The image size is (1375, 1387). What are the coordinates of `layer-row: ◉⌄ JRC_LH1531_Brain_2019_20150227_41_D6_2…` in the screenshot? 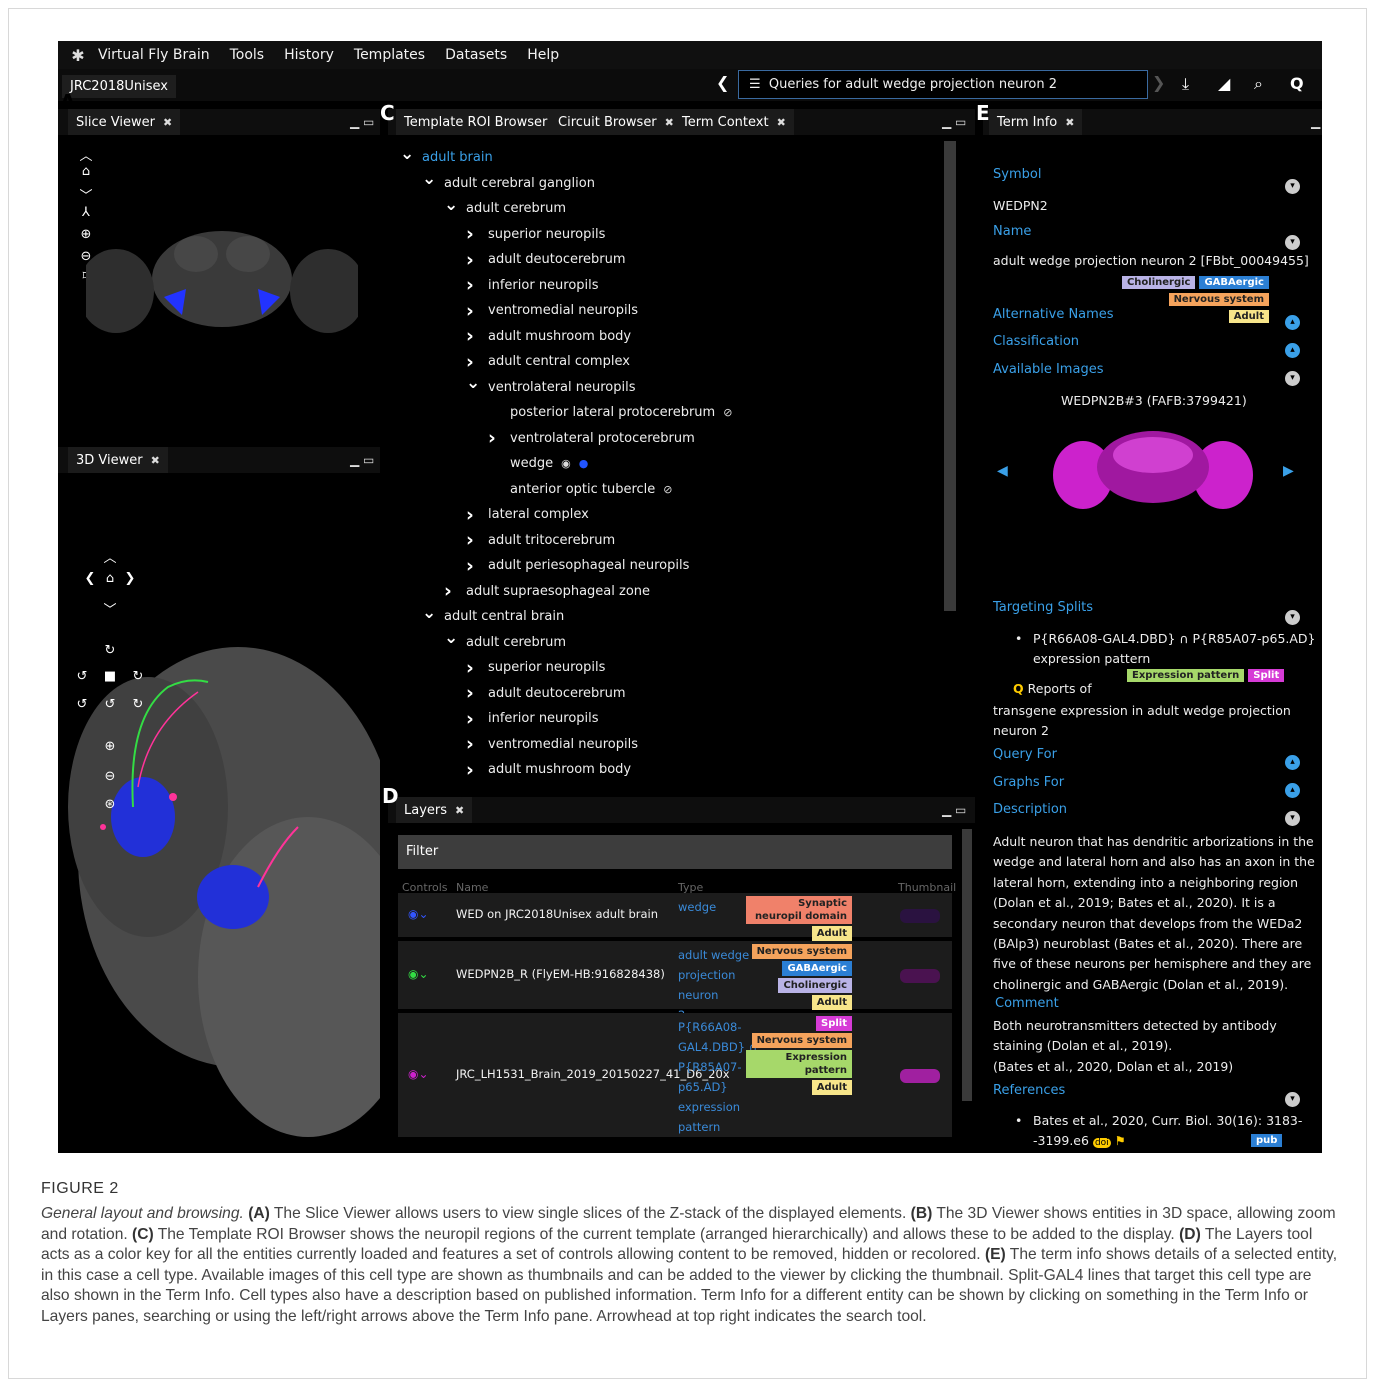 It's located at (675, 1075).